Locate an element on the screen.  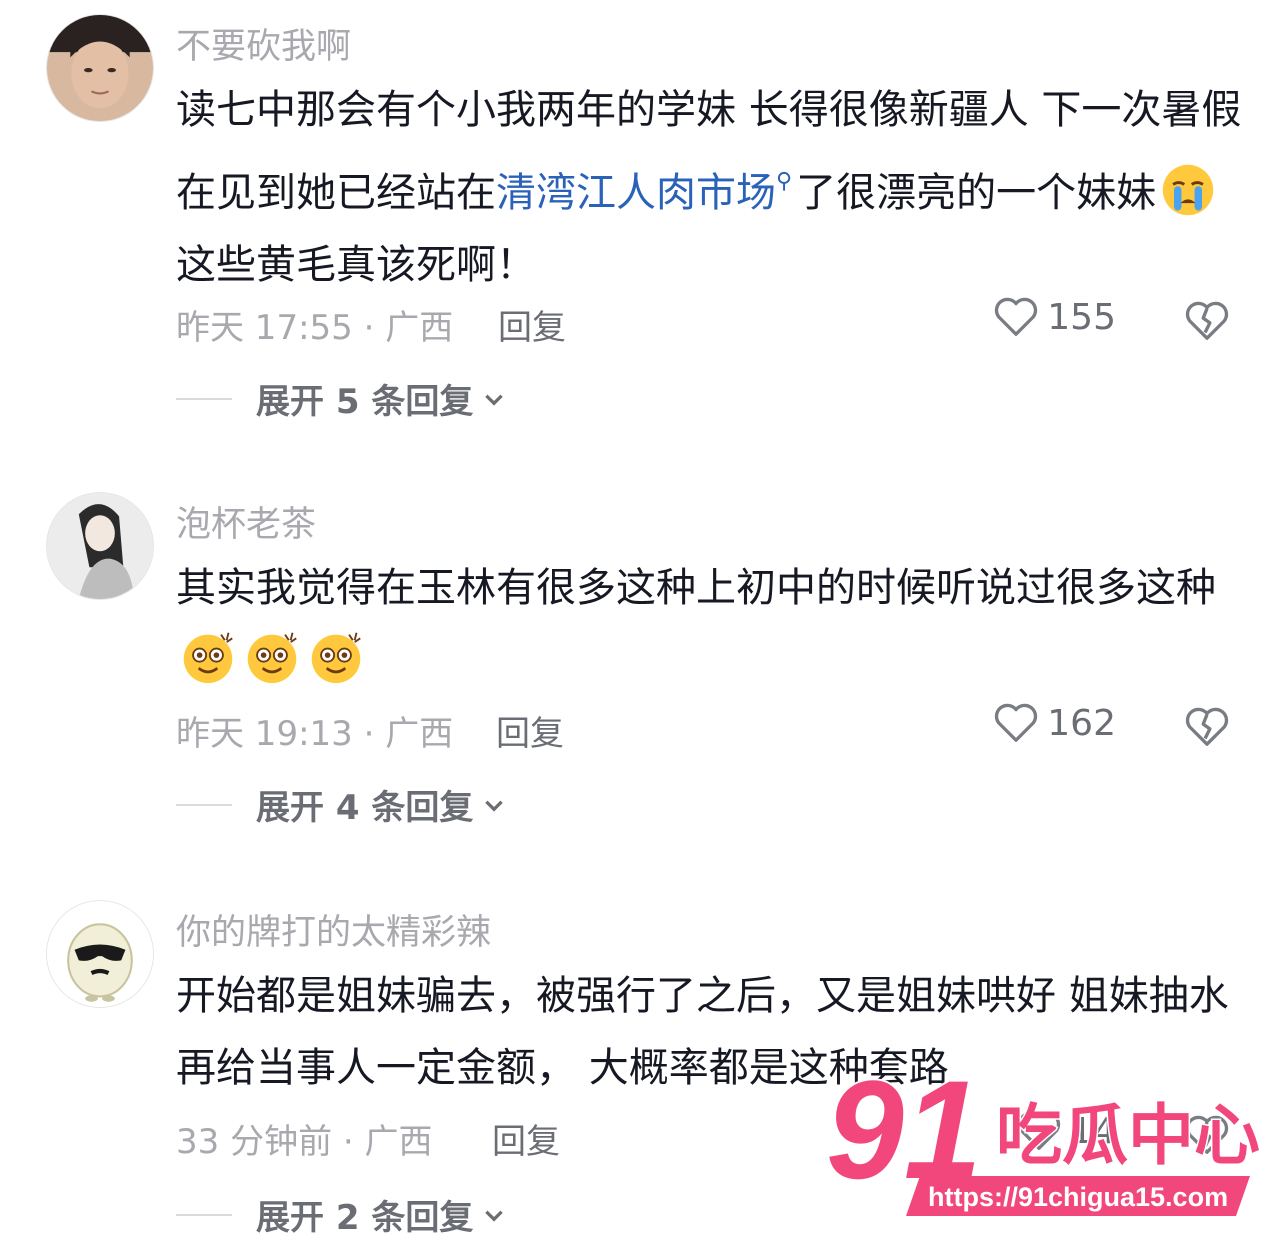
watermark-brand: 吃瓜中心 is located at coordinates (1128, 1135).